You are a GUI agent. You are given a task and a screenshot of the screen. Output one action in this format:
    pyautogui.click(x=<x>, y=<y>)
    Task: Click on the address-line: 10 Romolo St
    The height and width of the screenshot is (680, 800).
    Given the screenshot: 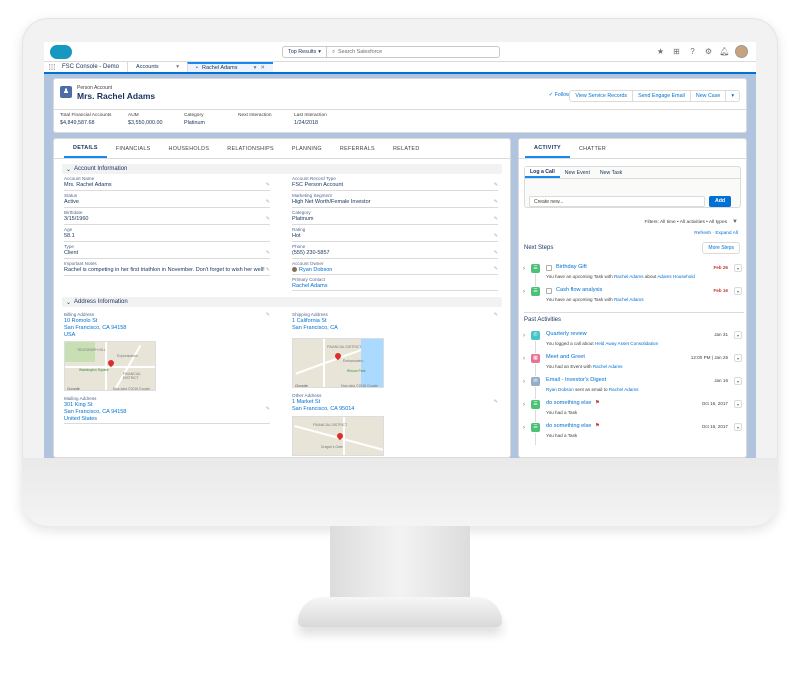 What is the action you would take?
    pyautogui.click(x=167, y=321)
    